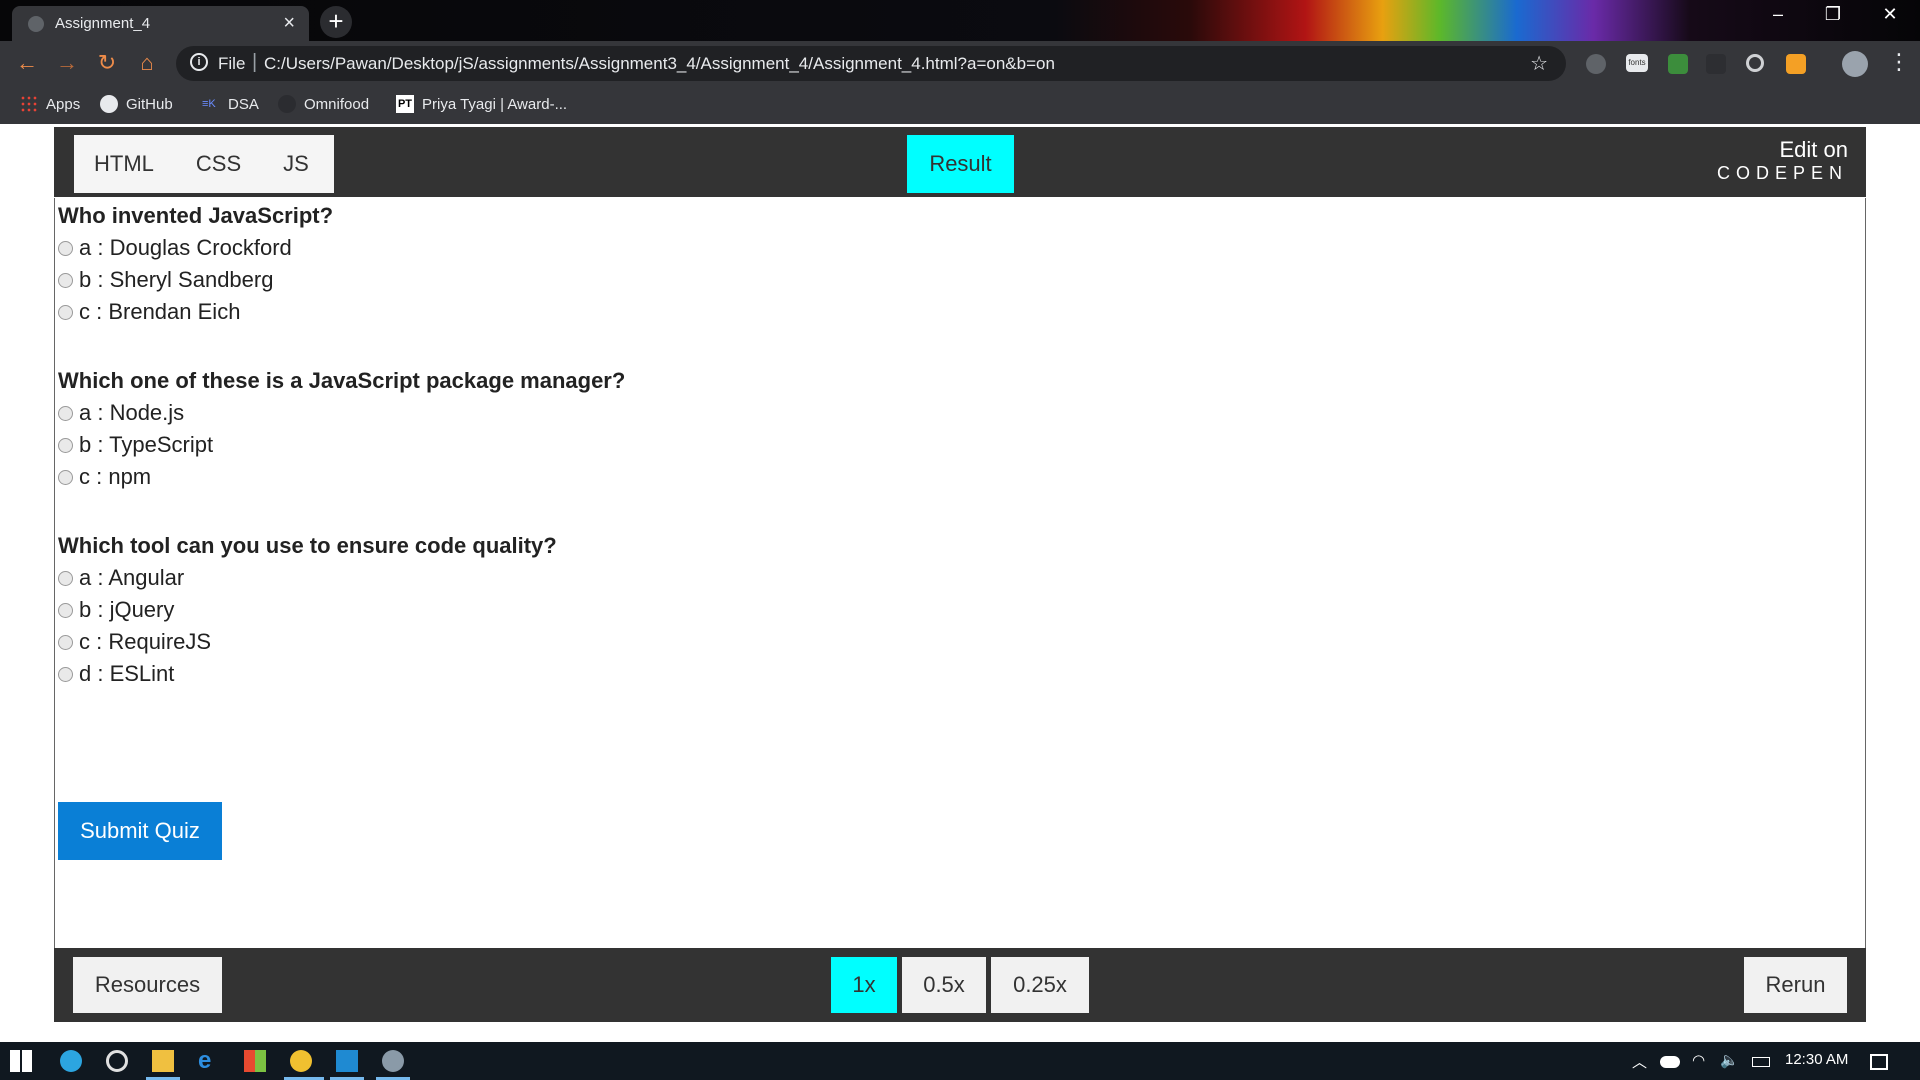  What do you see at coordinates (341, 413) in the screenshot?
I see `option-row: a : Node.js` at bounding box center [341, 413].